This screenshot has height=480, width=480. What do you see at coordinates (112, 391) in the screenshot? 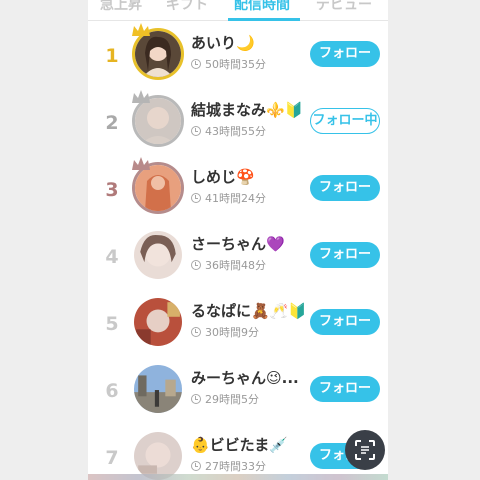
I see `rank-number: 6` at bounding box center [112, 391].